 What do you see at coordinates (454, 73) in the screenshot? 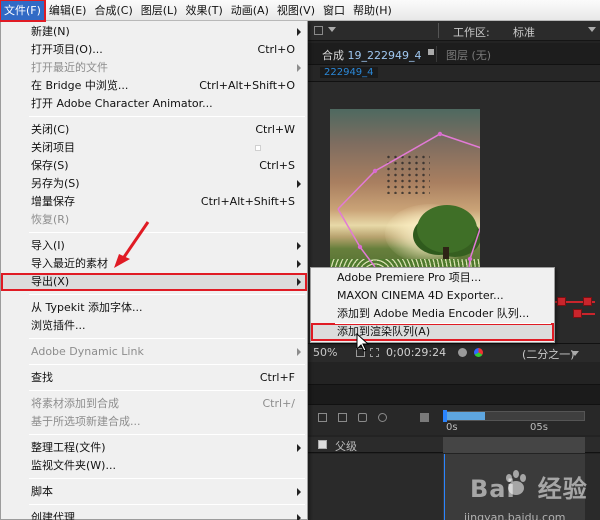
I see `composition-subtab-bar: 222949_4` at bounding box center [454, 73].